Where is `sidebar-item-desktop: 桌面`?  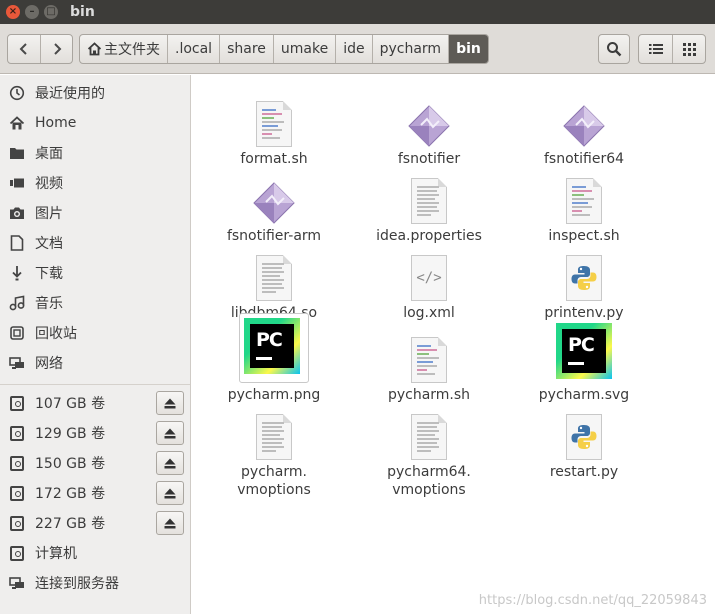
sidebar-item-desktop: 桌面 is located at coordinates (95, 153).